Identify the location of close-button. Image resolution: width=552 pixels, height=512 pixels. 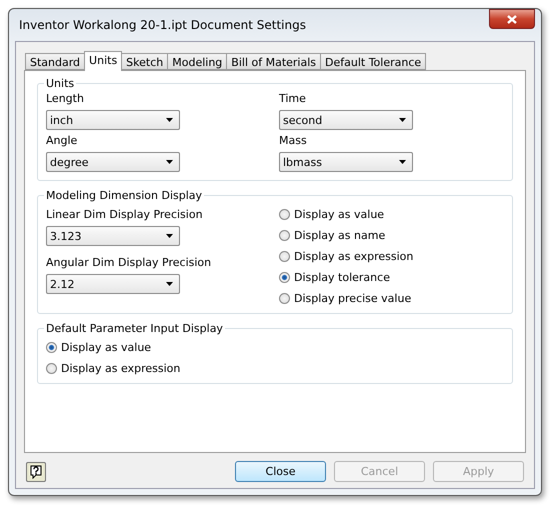
(512, 19).